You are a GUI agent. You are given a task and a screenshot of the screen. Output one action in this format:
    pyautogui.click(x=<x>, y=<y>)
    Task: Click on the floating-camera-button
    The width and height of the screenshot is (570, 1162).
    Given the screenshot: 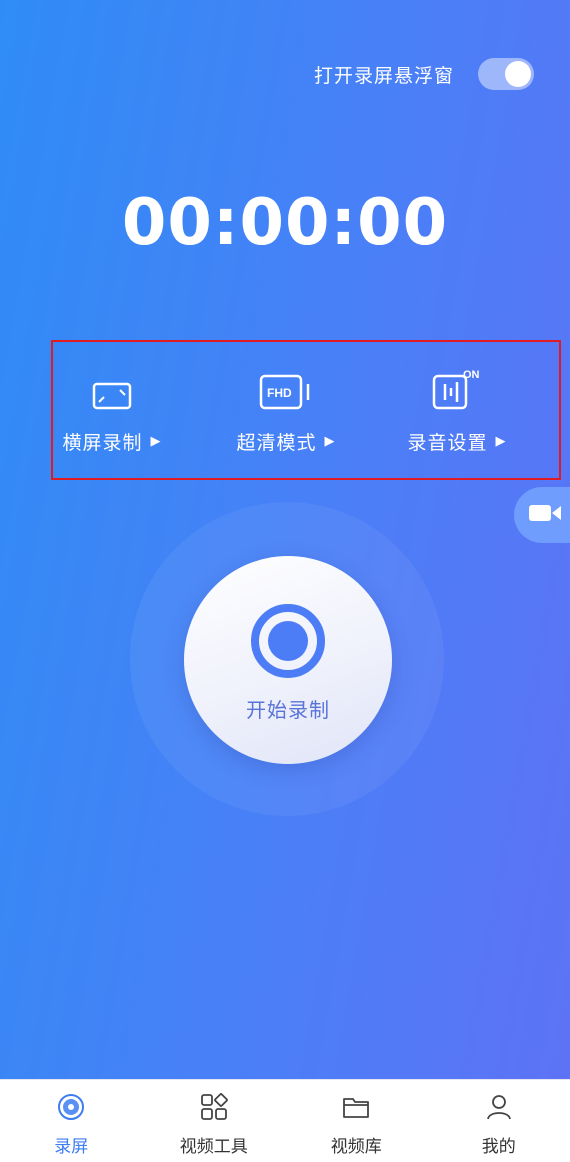 What is the action you would take?
    pyautogui.click(x=542, y=515)
    